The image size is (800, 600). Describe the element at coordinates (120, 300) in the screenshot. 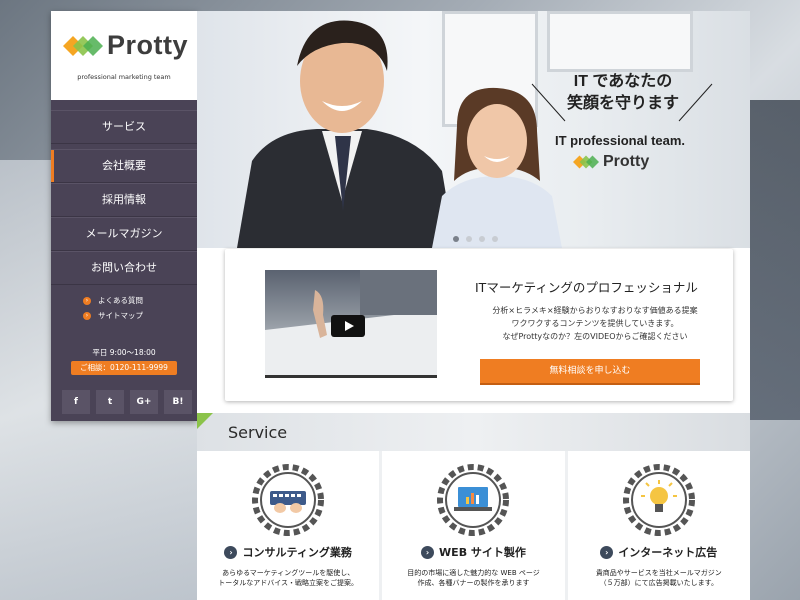

I see `sublink-label: よくある質問` at that location.